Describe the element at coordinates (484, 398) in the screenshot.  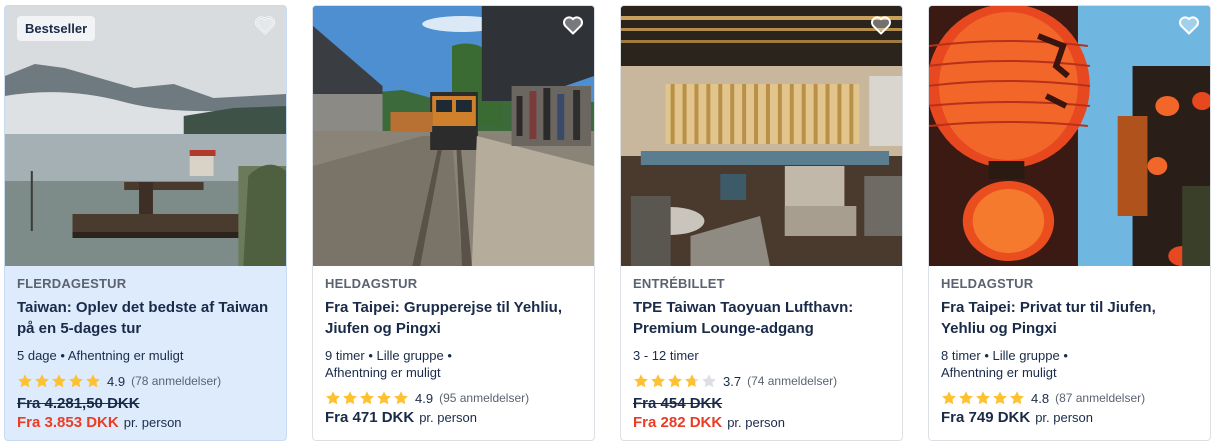
I see `review-count: (95 anmeldelser)` at that location.